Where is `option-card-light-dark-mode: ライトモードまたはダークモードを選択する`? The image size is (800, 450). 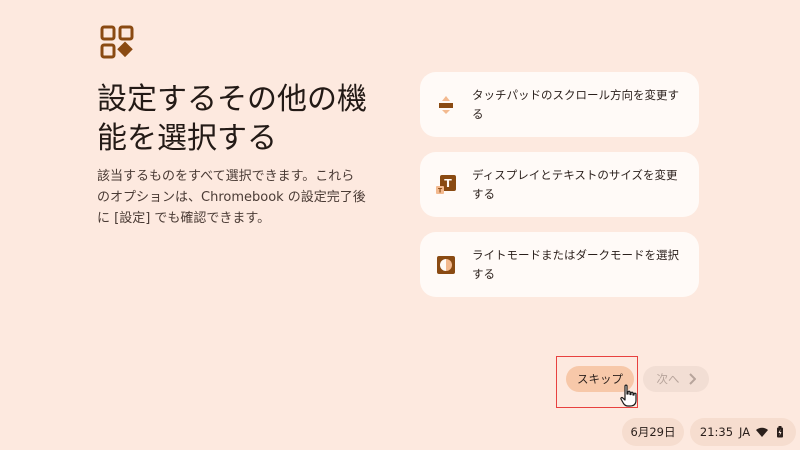 option-card-light-dark-mode: ライトモードまたはダークモードを選択する is located at coordinates (559, 264).